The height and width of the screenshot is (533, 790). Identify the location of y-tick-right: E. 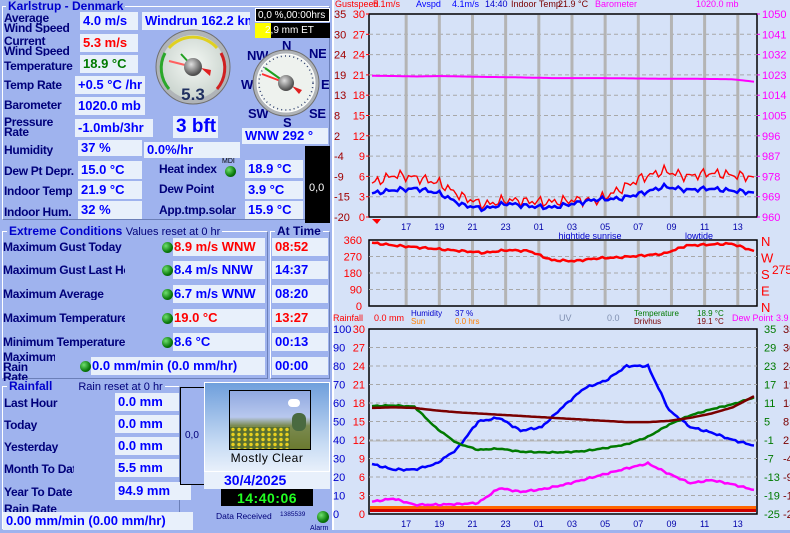
(765, 291).